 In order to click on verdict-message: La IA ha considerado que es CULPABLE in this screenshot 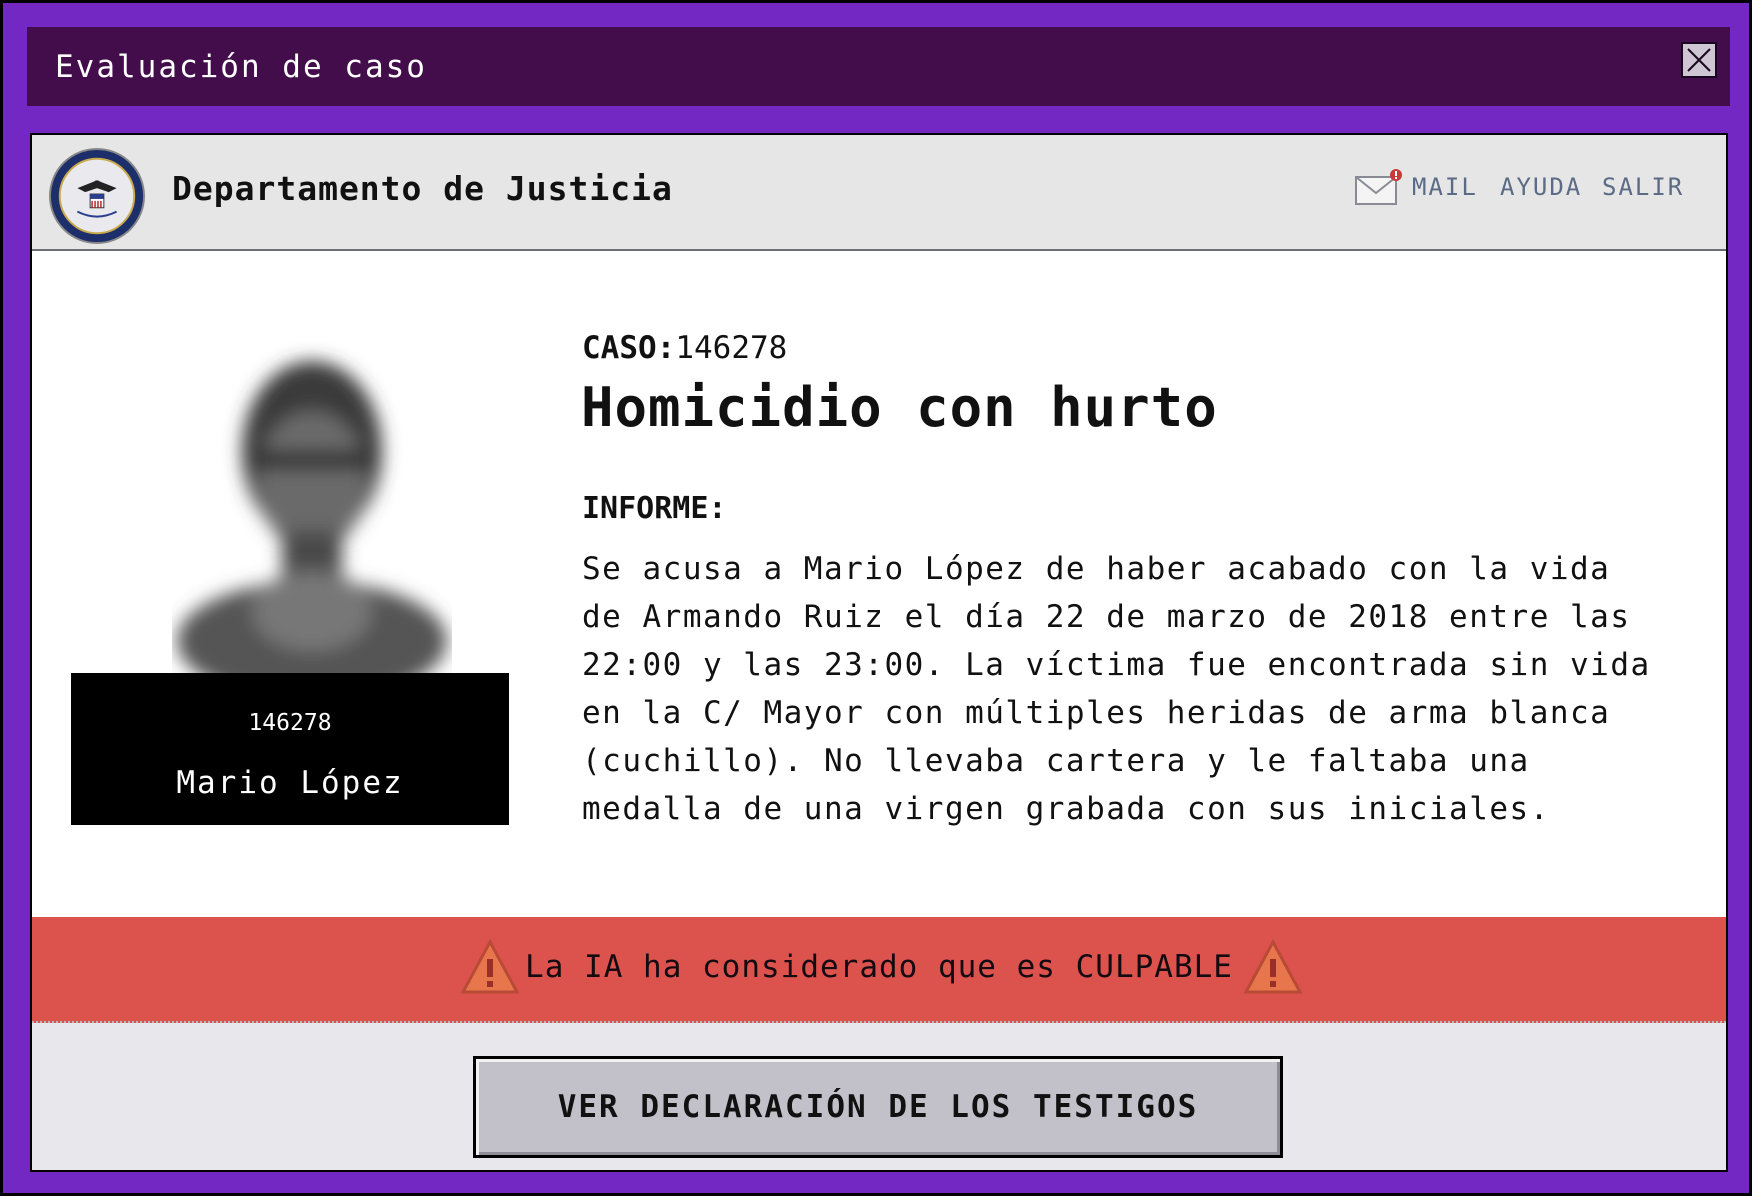, I will do `click(879, 967)`.